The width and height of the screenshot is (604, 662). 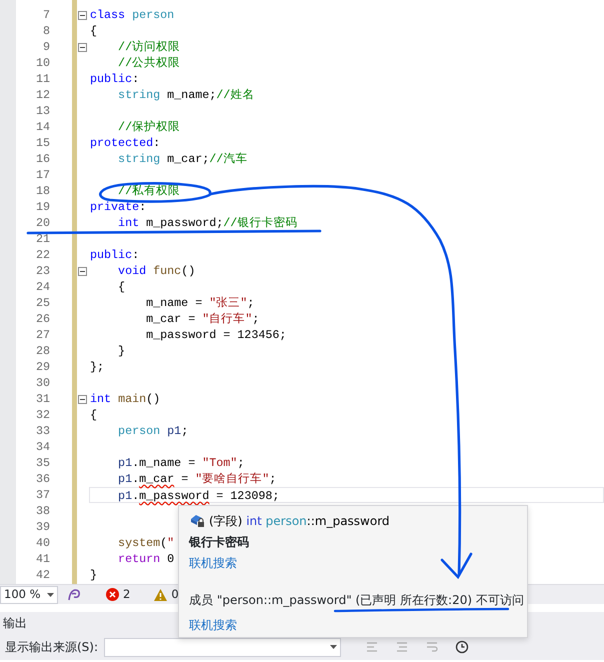 I want to click on line-number: 26, so click(x=42, y=319).